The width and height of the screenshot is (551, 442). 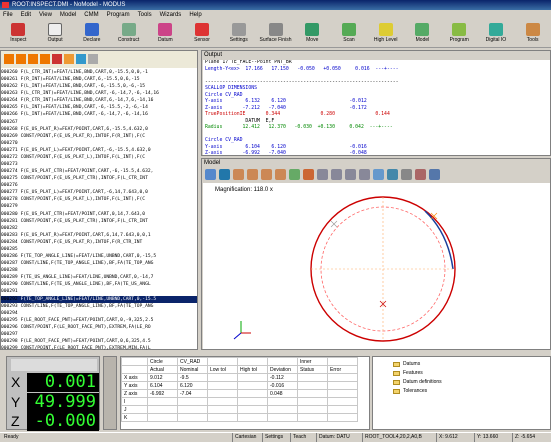 I want to click on scan-button: Scan, so click(x=349, y=34).